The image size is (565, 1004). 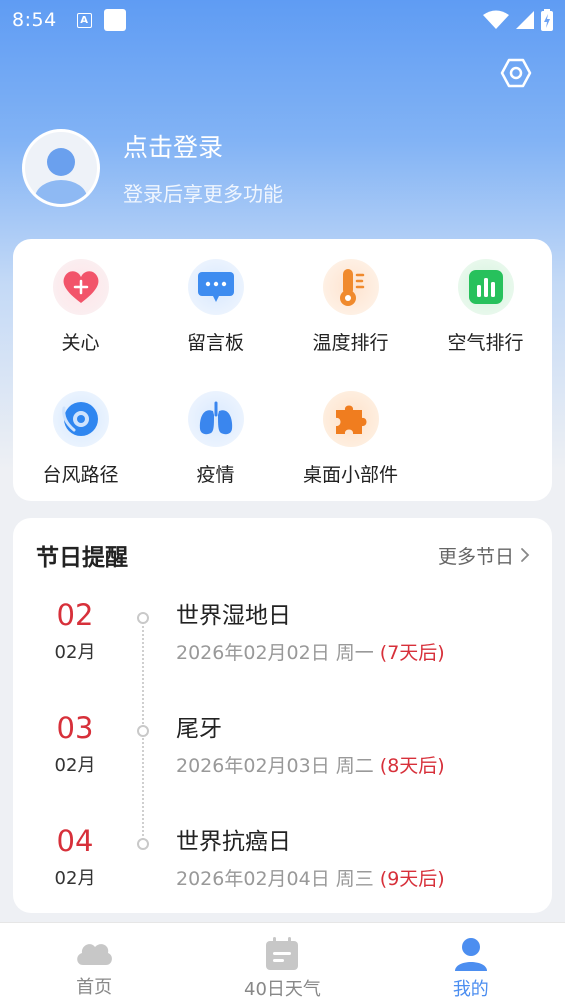 I want to click on login-profile: 点击登录 登录后享更多功能, so click(x=152, y=167).